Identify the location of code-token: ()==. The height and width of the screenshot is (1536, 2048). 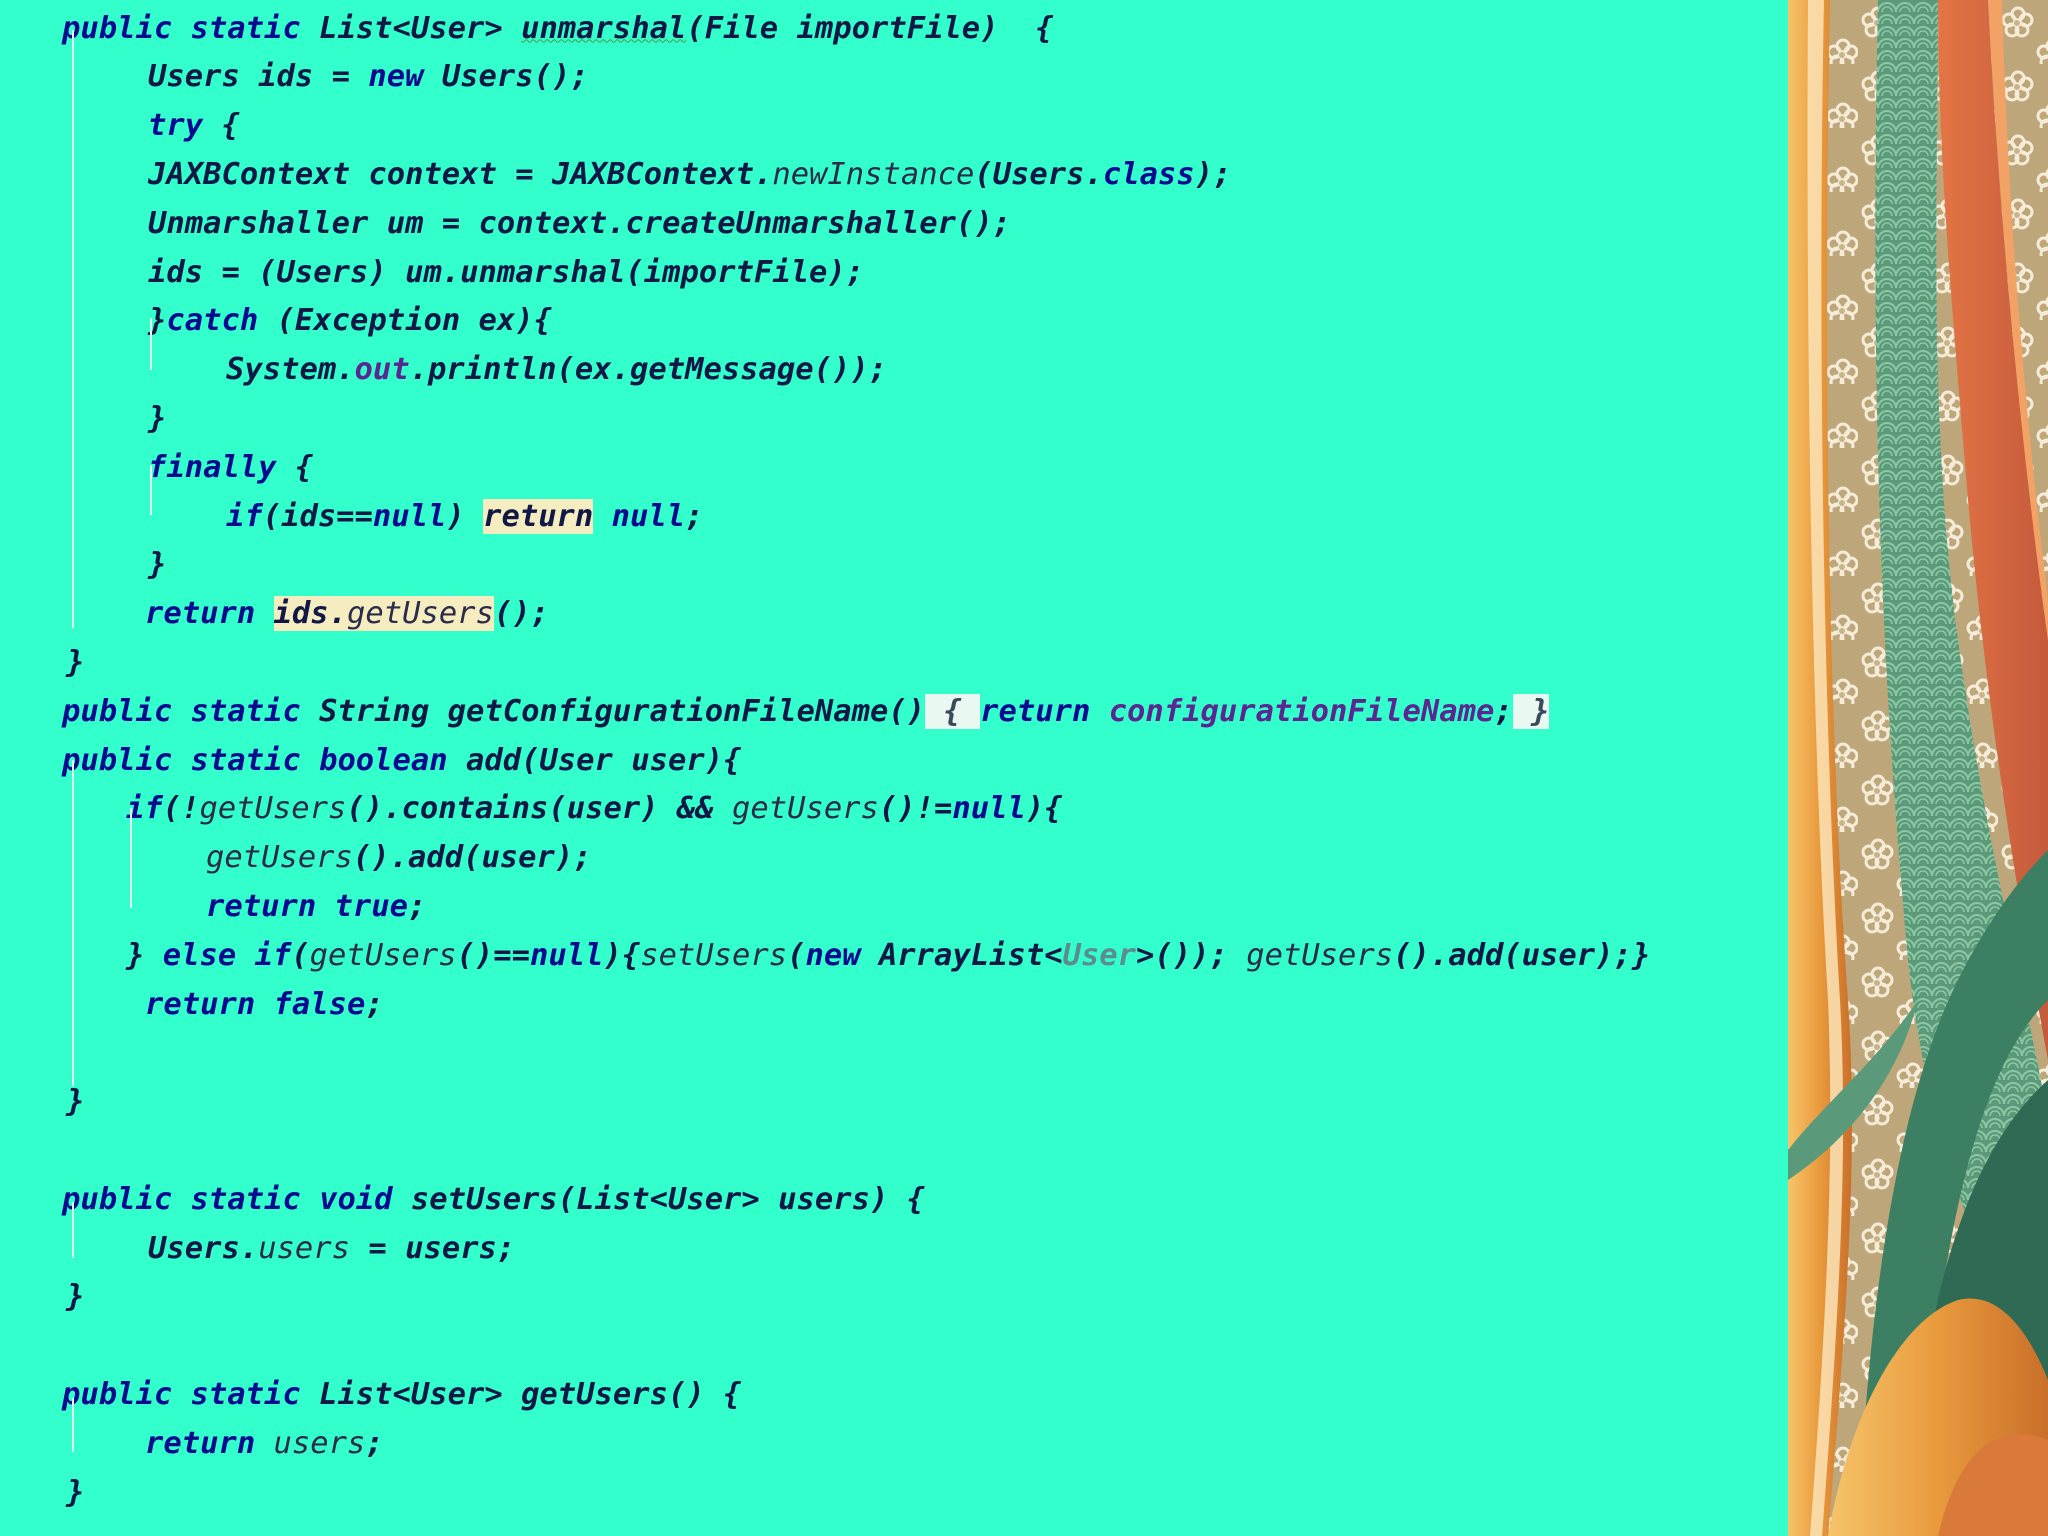
(493, 955).